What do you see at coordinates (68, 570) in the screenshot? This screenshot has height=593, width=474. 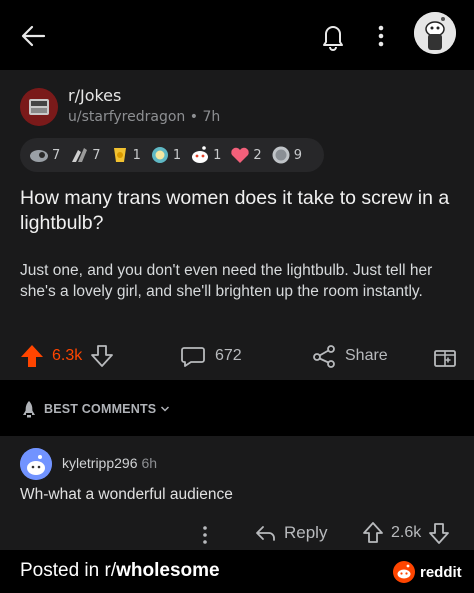 I see `posted-in-prefix: Posted in r/` at bounding box center [68, 570].